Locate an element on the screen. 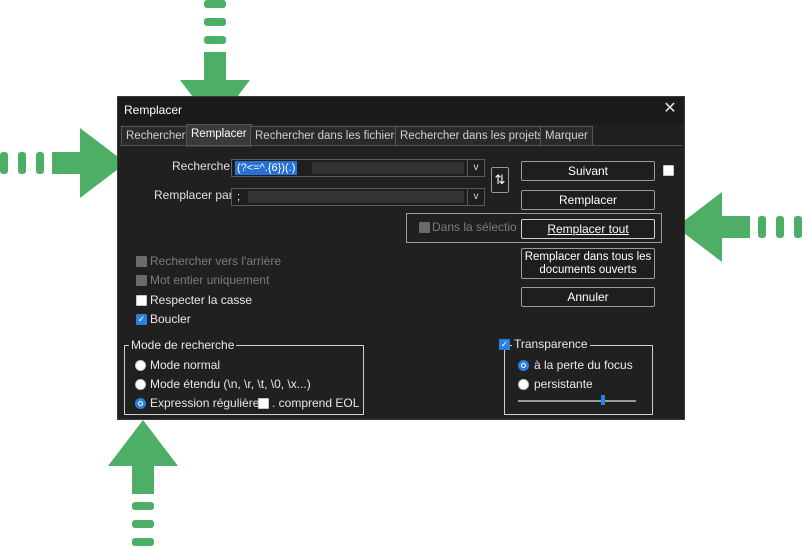  arrow-right-shaft is located at coordinates (735, 227).